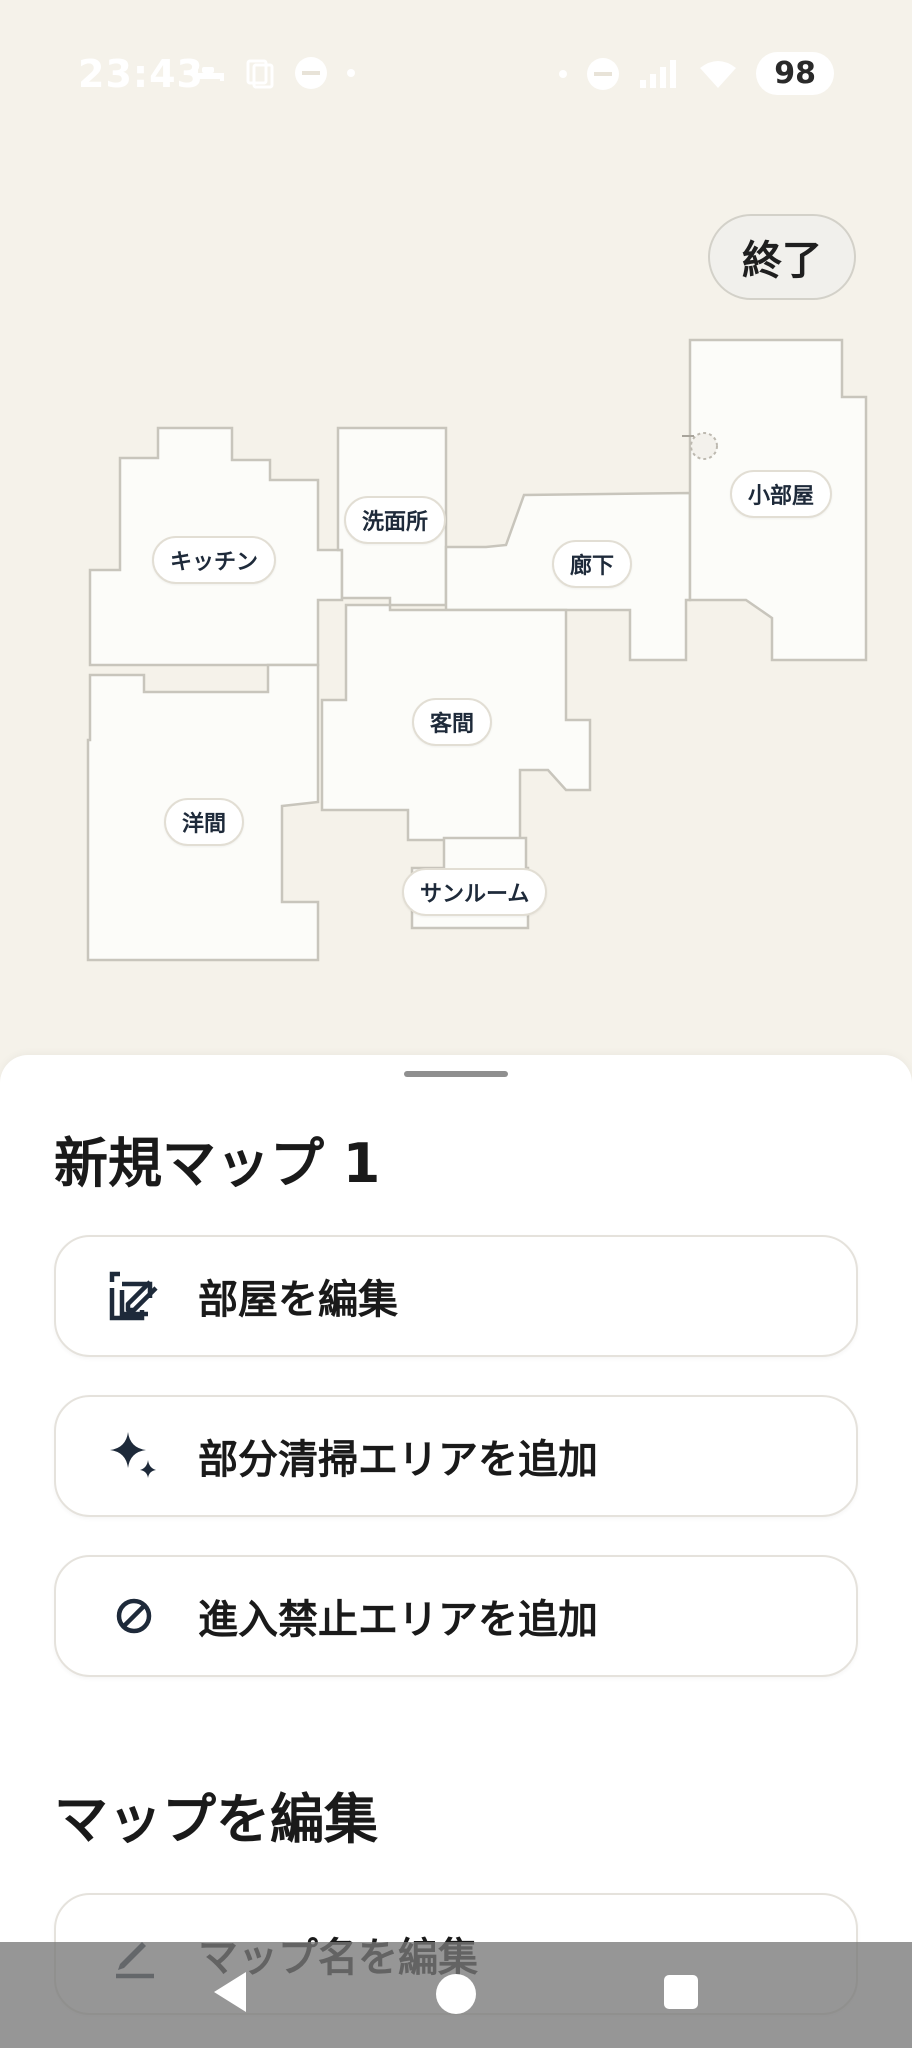  What do you see at coordinates (456, 1296) in the screenshot?
I see `edit-rooms-button: 部屋を編集` at bounding box center [456, 1296].